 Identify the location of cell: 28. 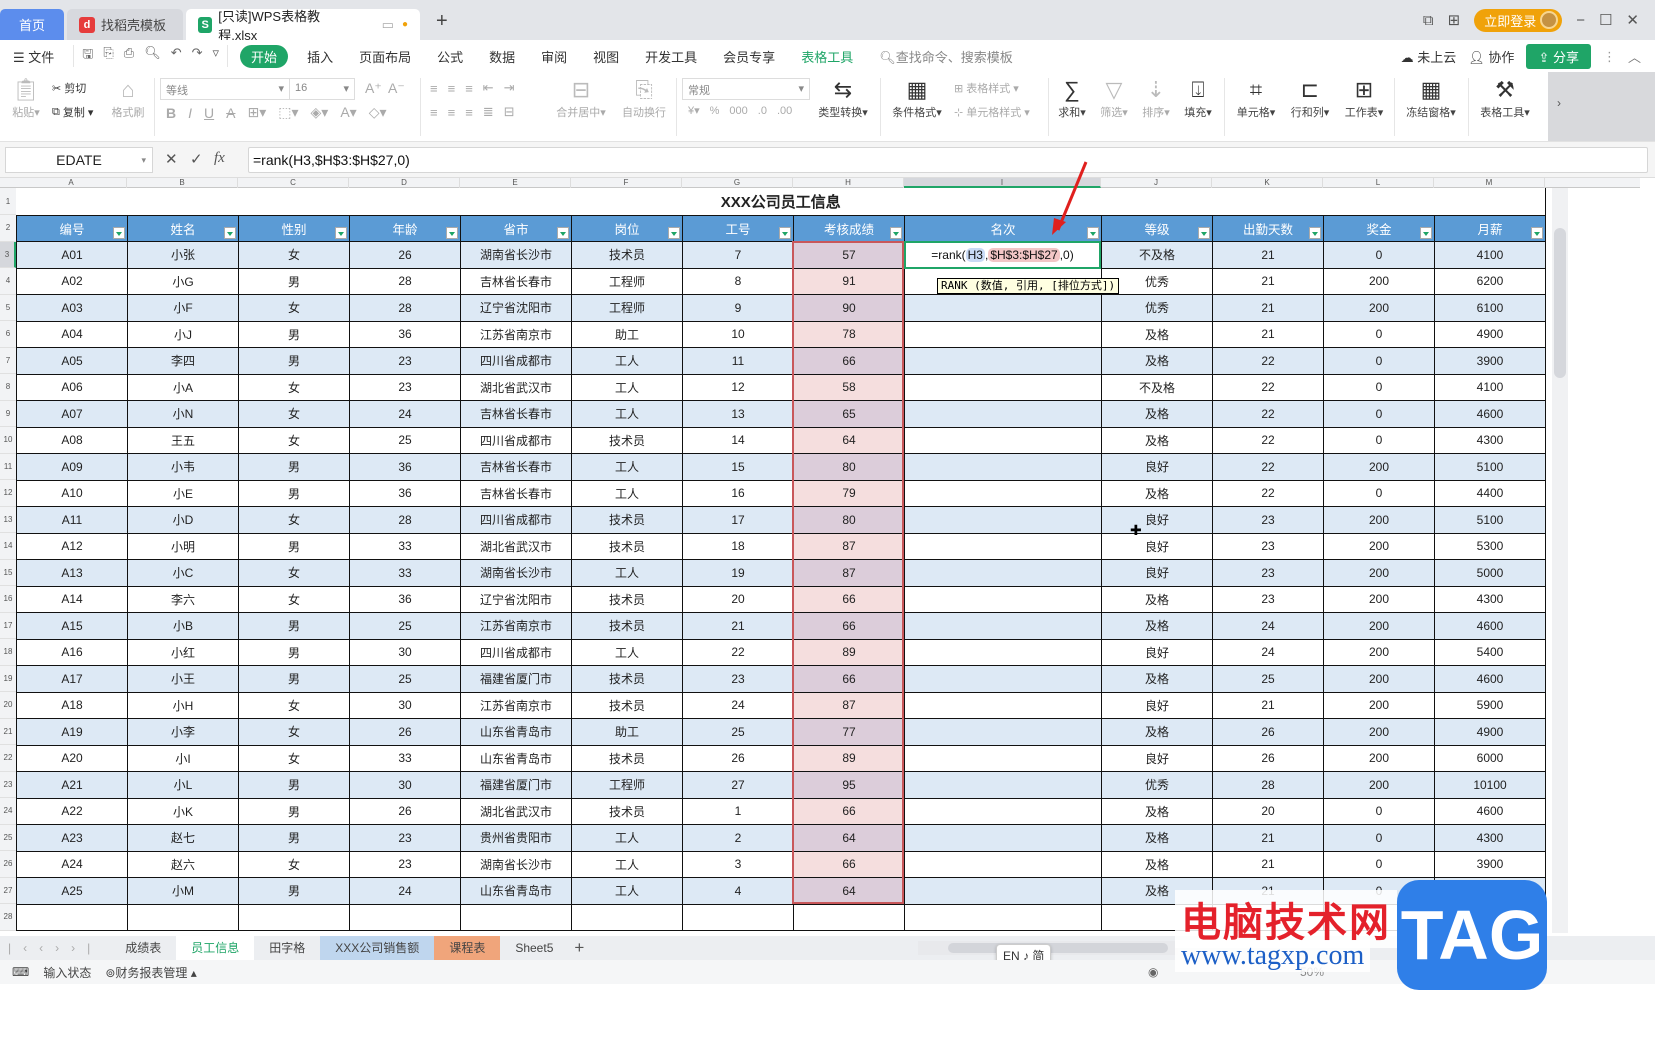
(405, 281).